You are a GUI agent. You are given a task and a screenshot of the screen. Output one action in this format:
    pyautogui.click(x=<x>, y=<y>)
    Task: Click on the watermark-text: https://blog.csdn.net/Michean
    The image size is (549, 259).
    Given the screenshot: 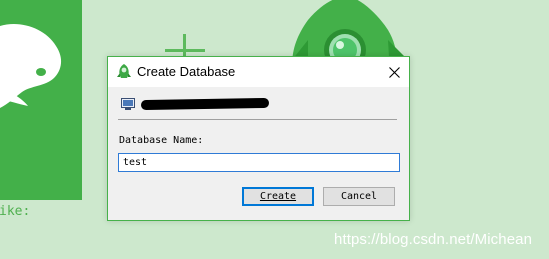 What is the action you would take?
    pyautogui.click(x=433, y=239)
    